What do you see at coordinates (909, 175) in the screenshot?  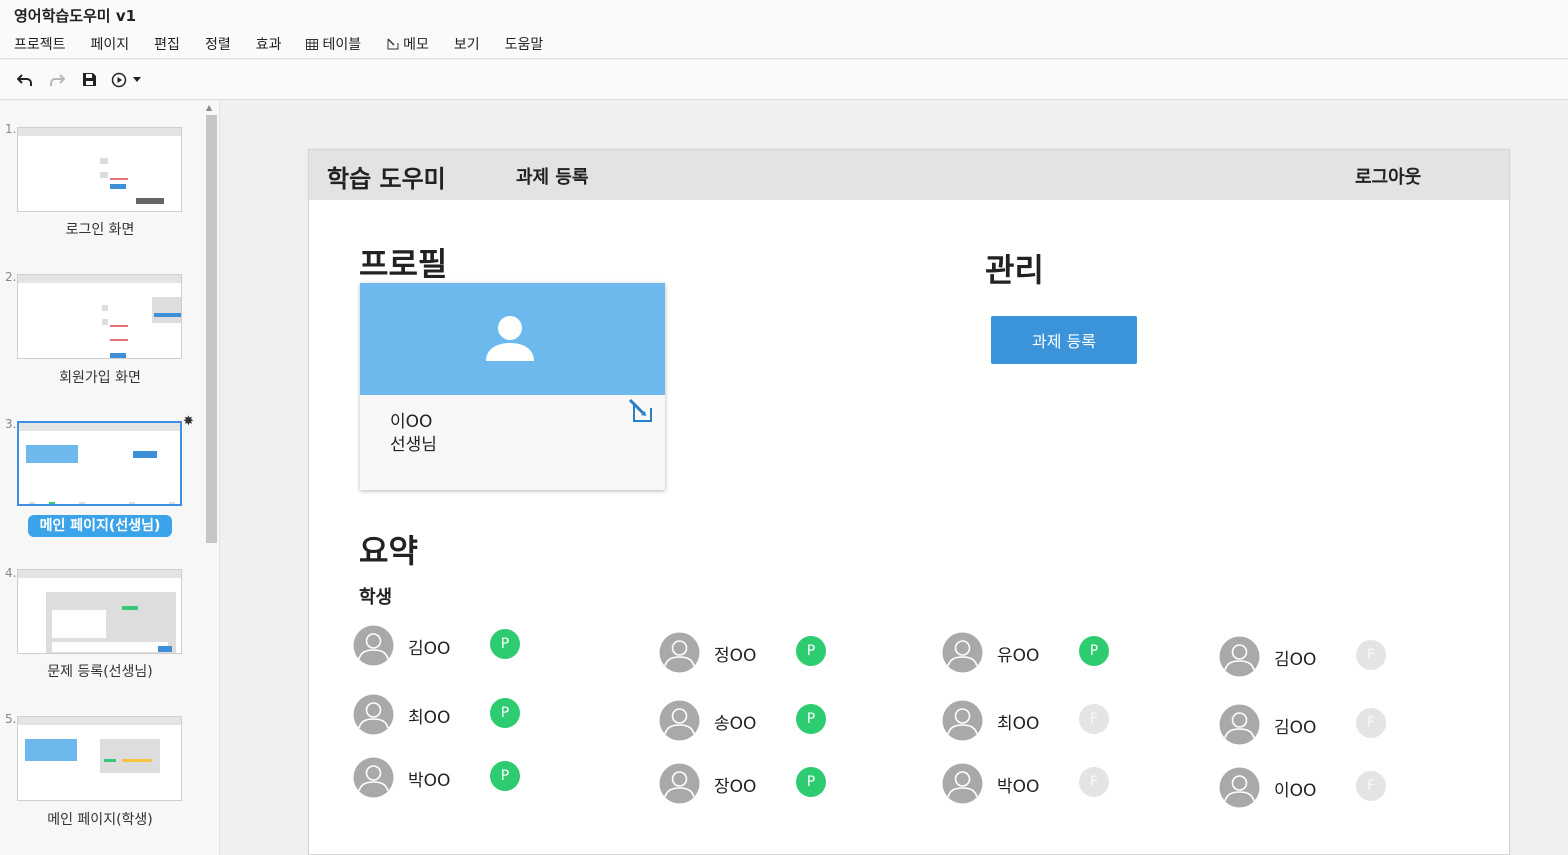 I see `app-header: 학습 도우미 과제 등록 로그아웃` at bounding box center [909, 175].